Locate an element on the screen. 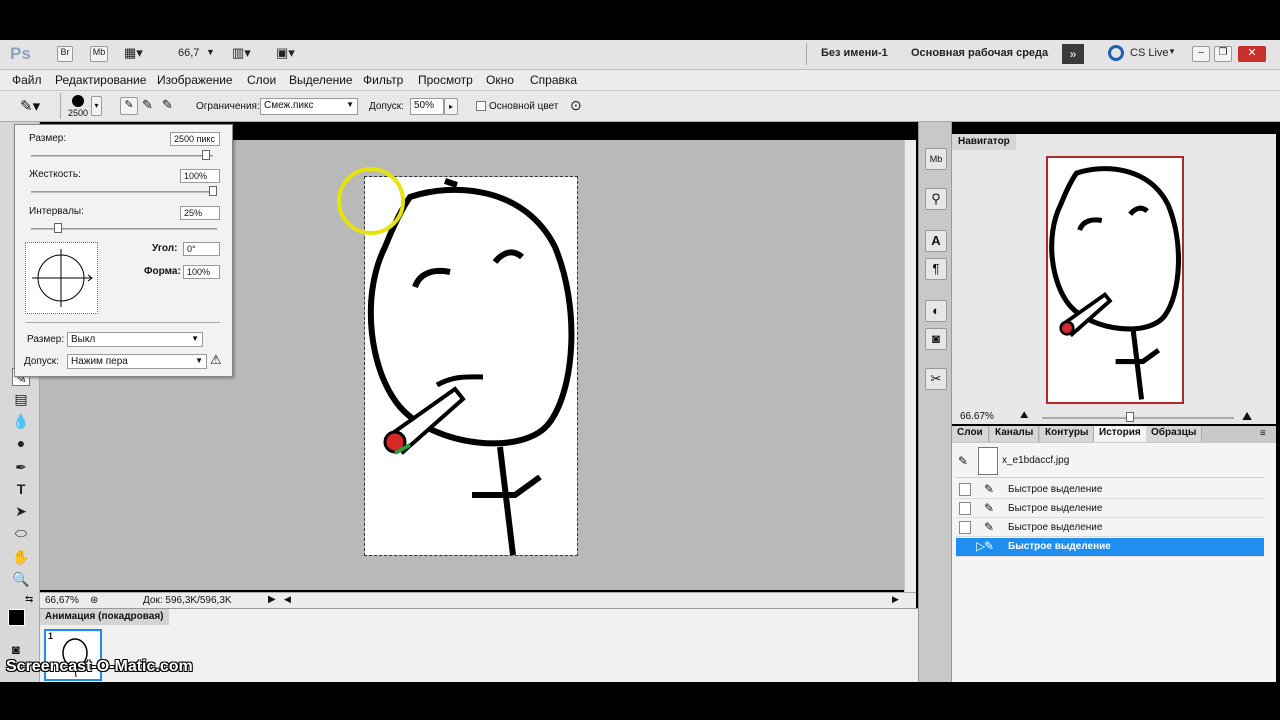  arrange-documents-icon: ▥▾ is located at coordinates (241, 53).